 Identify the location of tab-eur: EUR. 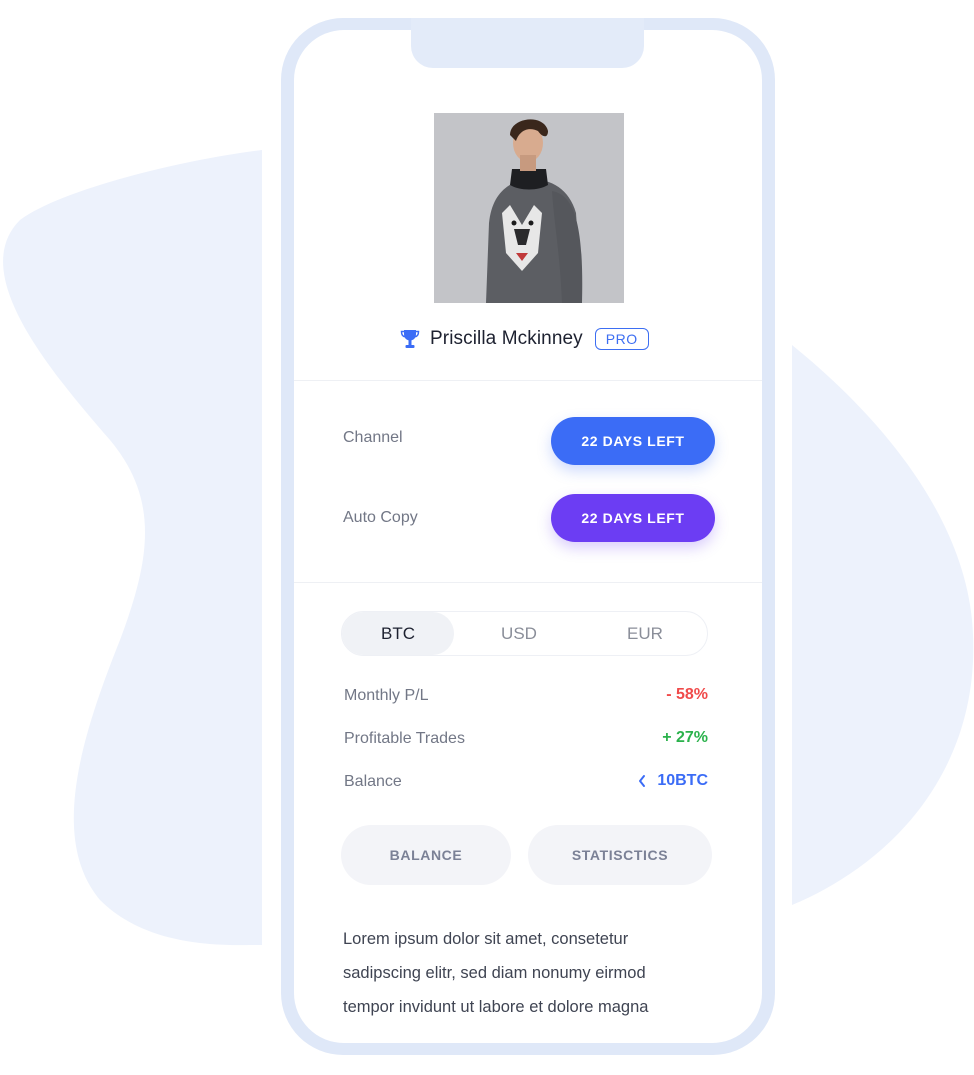
(645, 633).